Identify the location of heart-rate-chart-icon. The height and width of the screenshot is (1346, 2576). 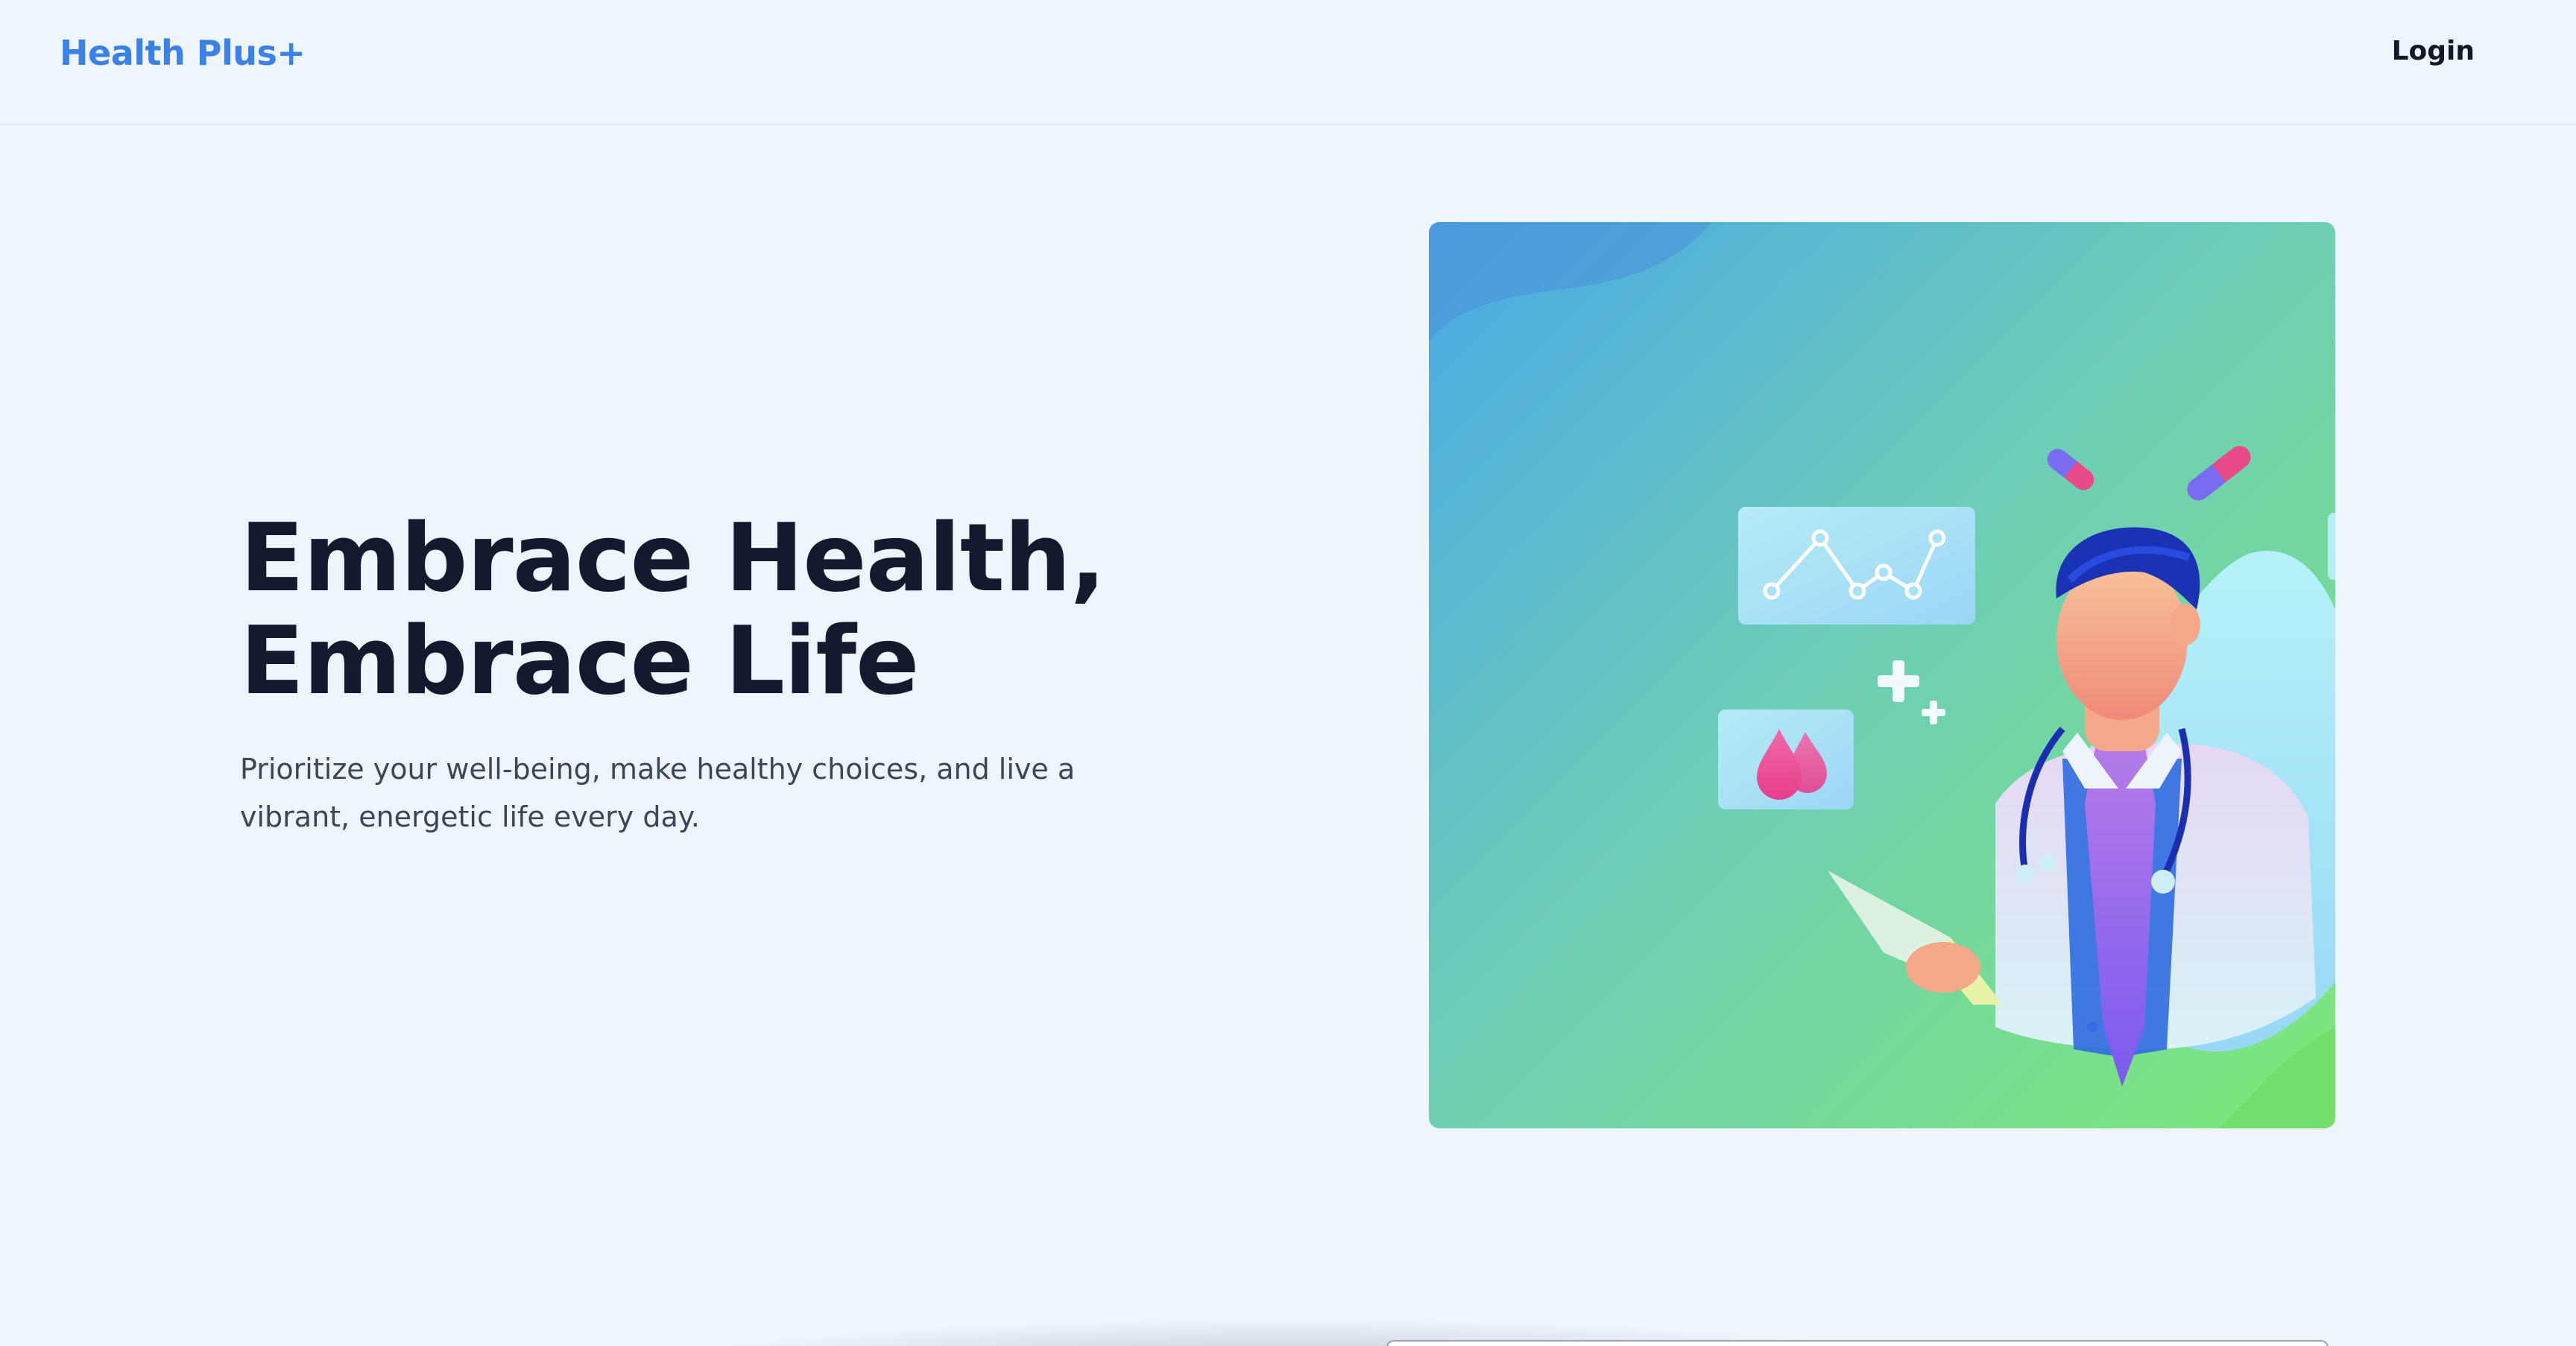
(1857, 566).